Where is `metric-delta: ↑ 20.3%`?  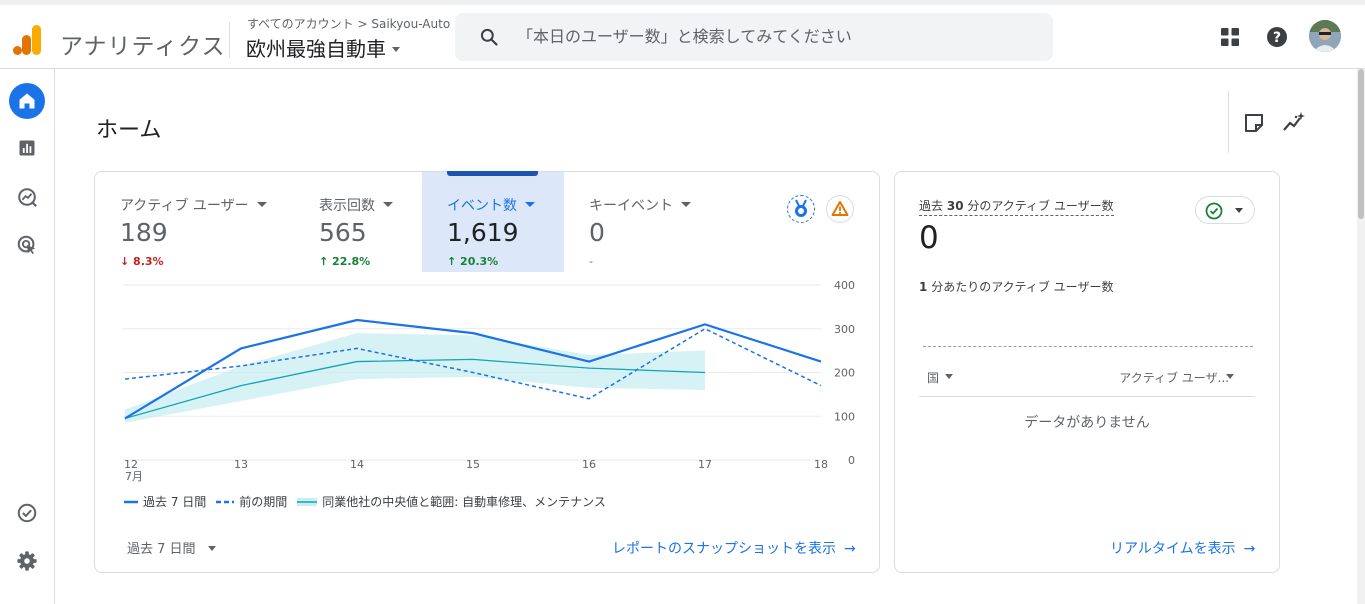 metric-delta: ↑ 20.3% is located at coordinates (473, 261).